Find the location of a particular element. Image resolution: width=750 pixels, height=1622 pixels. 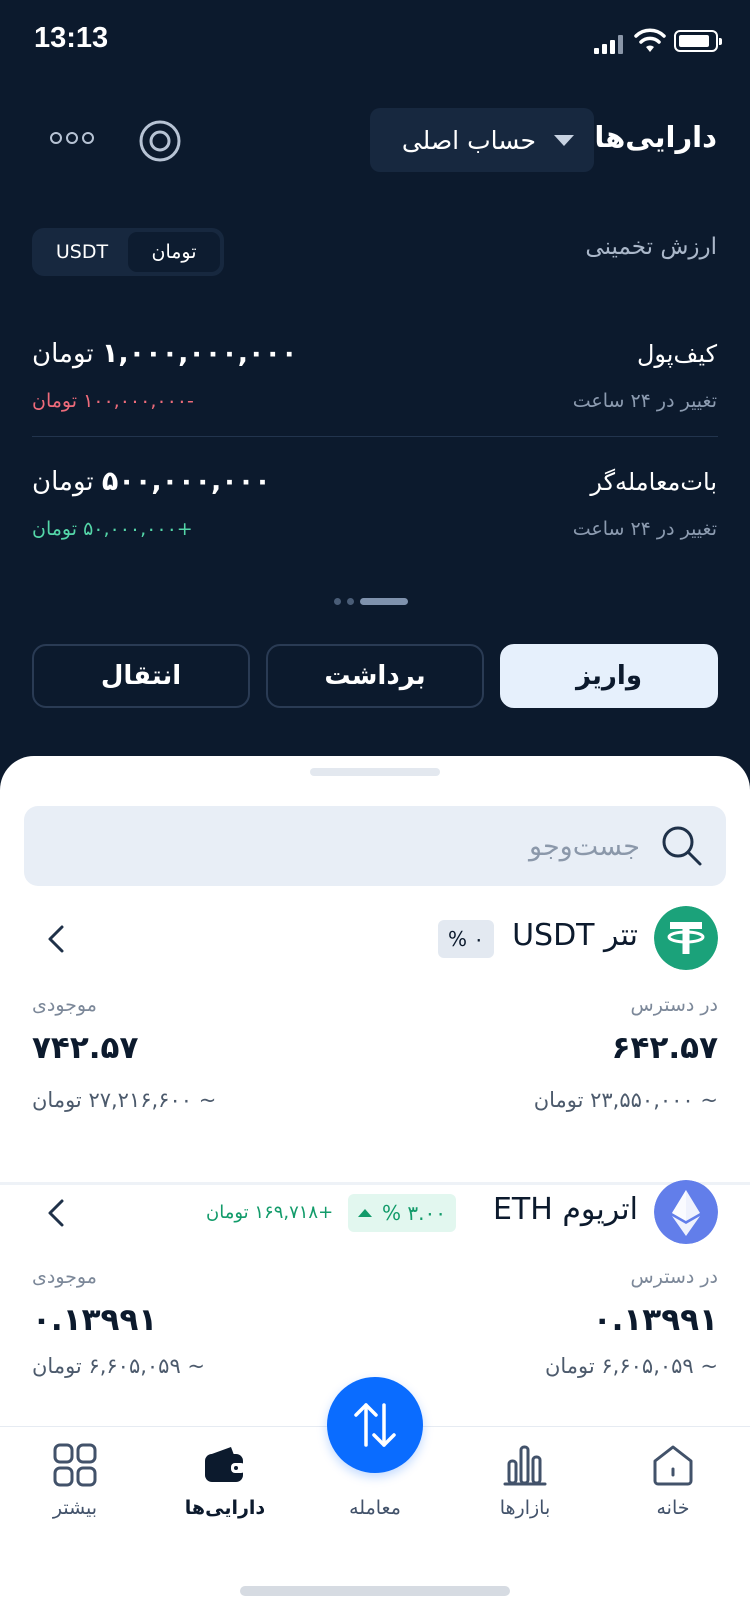

asset-name: تتر USDT is located at coordinates (575, 935).